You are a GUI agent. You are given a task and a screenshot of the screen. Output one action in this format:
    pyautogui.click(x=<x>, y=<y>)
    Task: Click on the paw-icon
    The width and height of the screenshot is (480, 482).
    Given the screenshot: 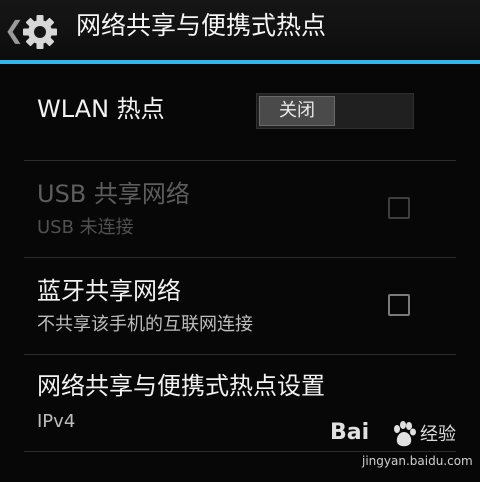 What is the action you would take?
    pyautogui.click(x=405, y=434)
    